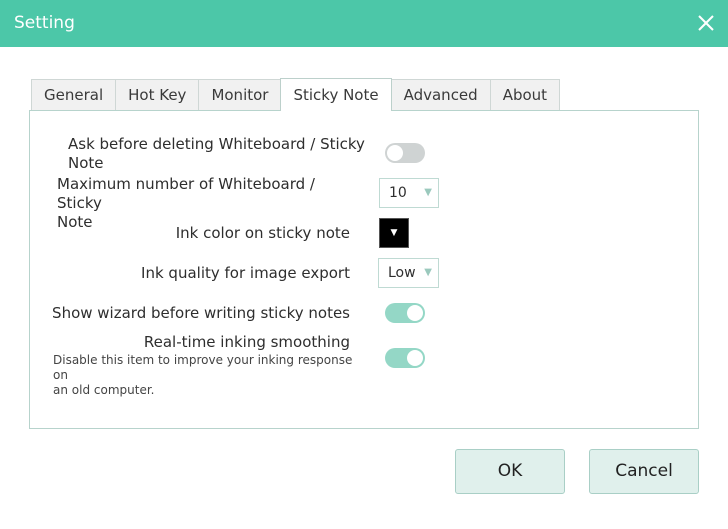 The height and width of the screenshot is (529, 728). I want to click on window-title: Setting, so click(44, 23).